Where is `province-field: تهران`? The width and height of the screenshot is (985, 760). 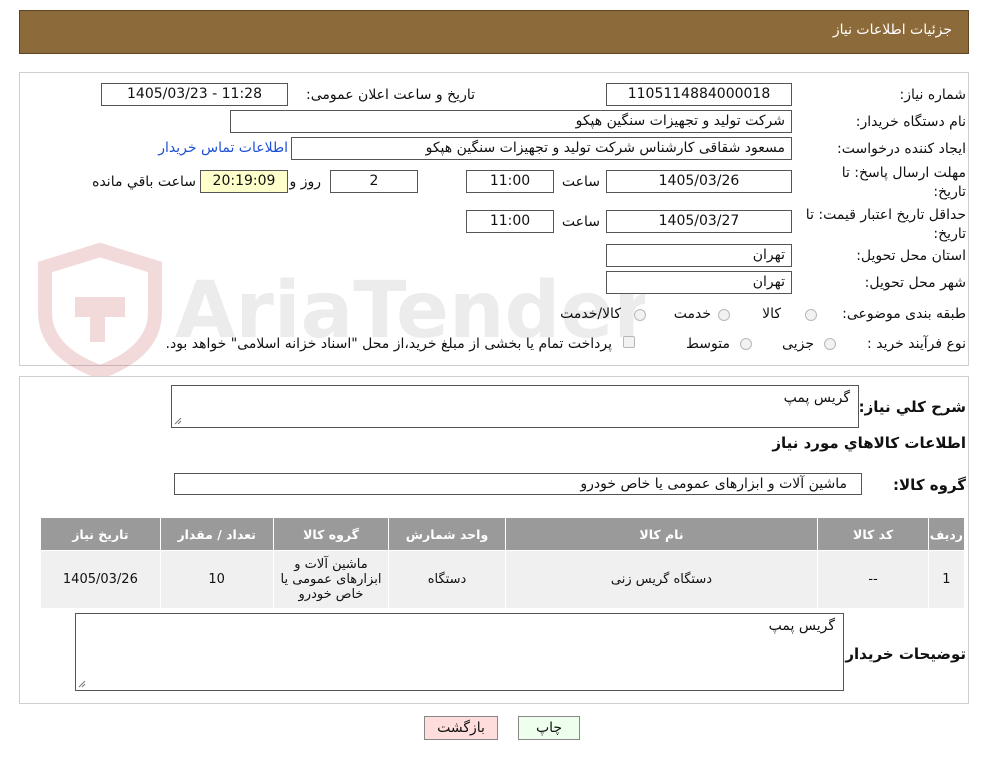 province-field: تهران is located at coordinates (699, 255).